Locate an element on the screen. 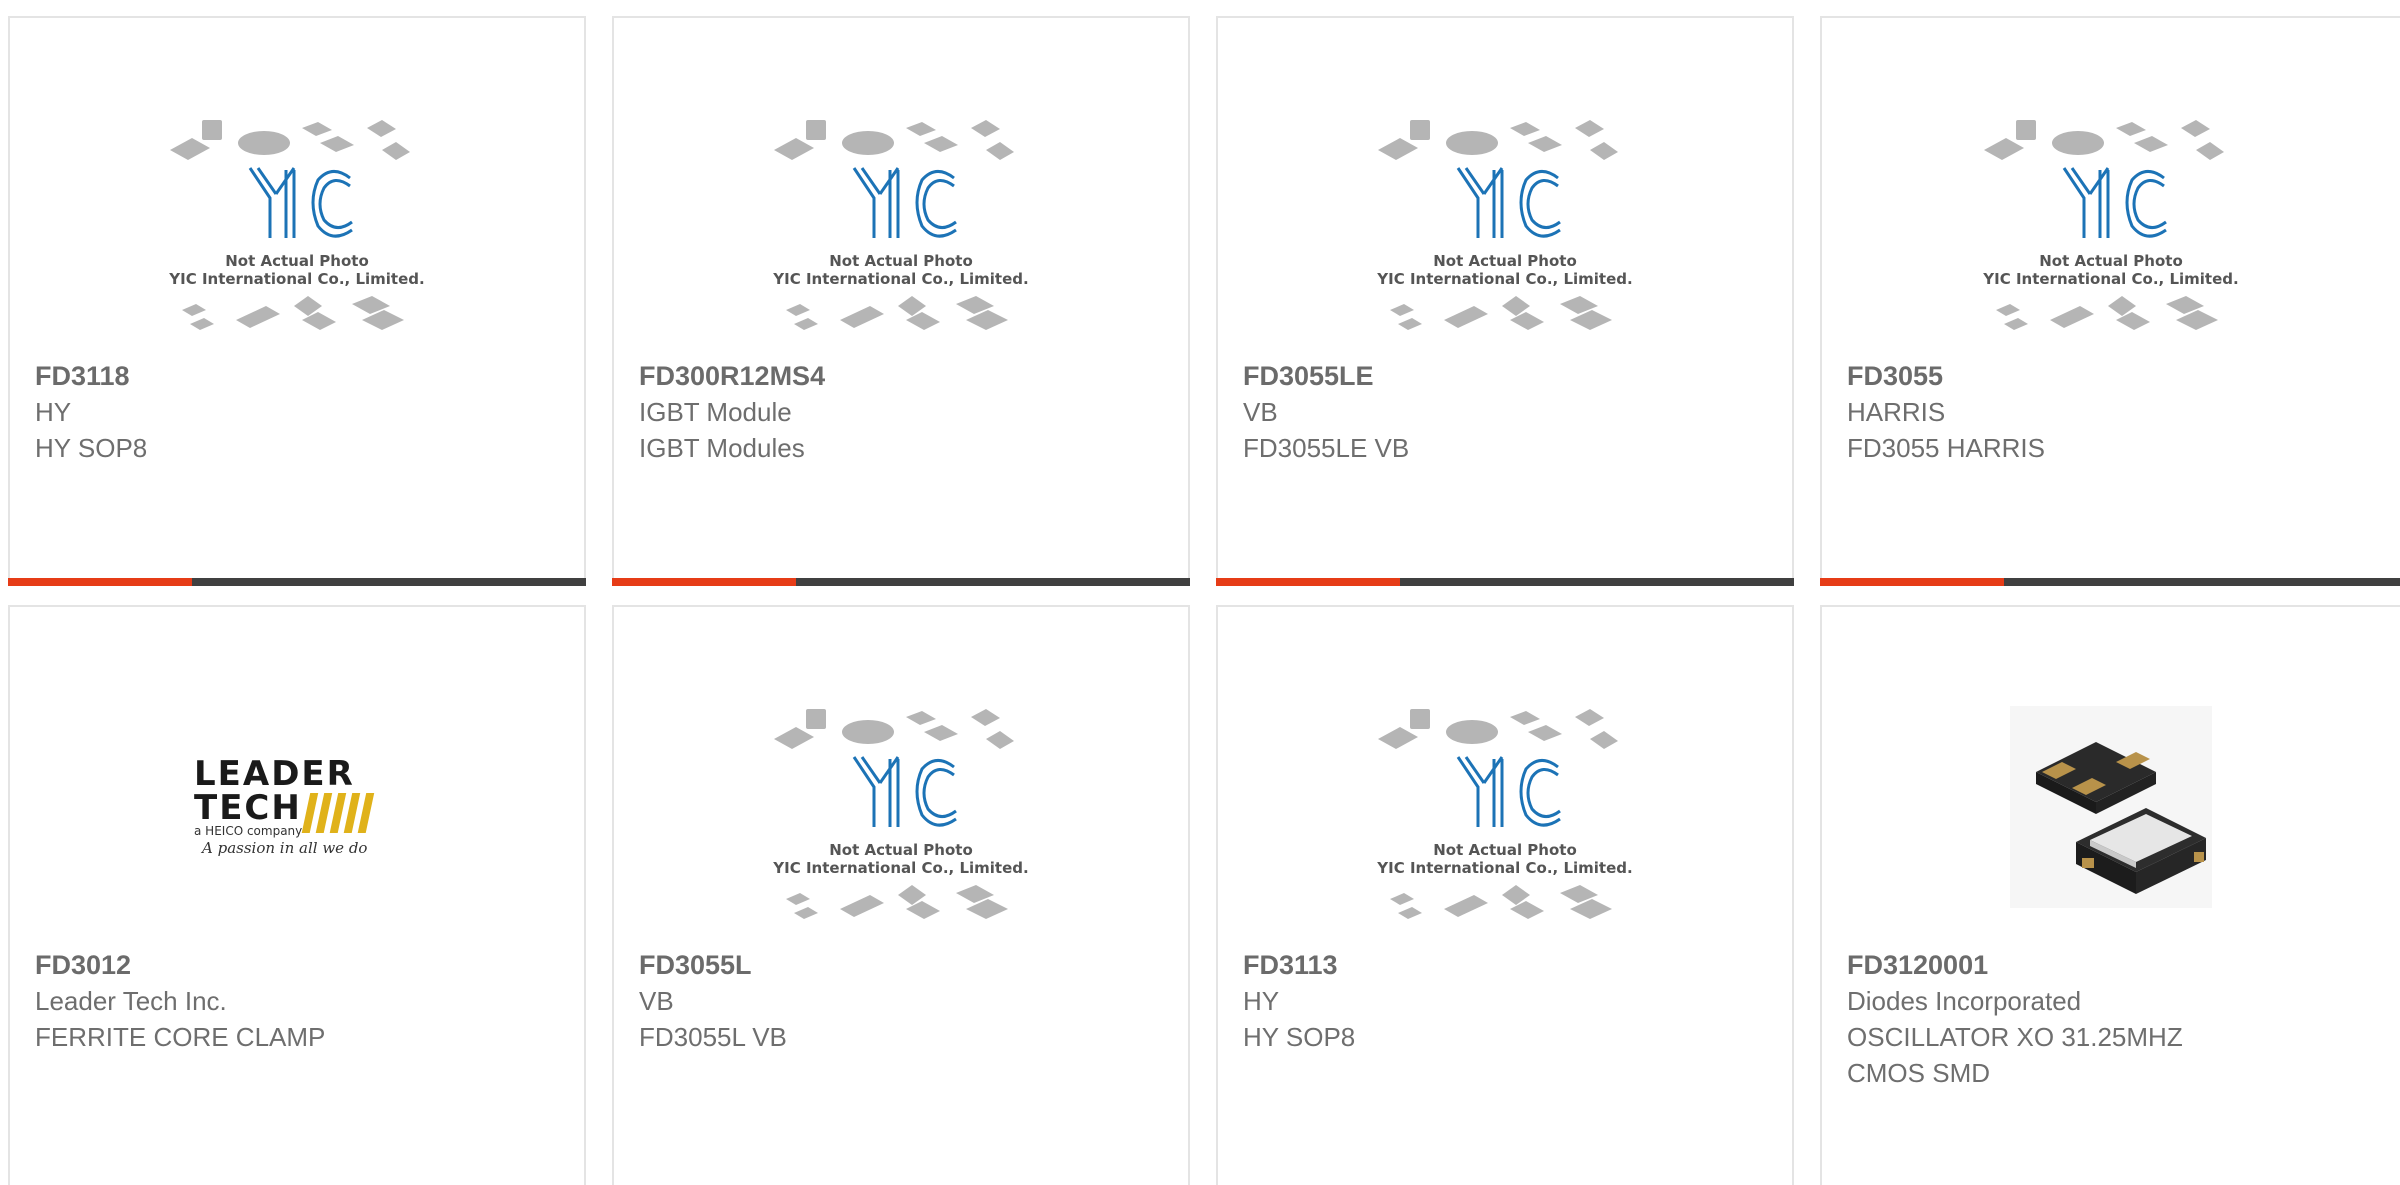 The width and height of the screenshot is (2400, 1185). part-number: FD300R12MS4 is located at coordinates (903, 376).